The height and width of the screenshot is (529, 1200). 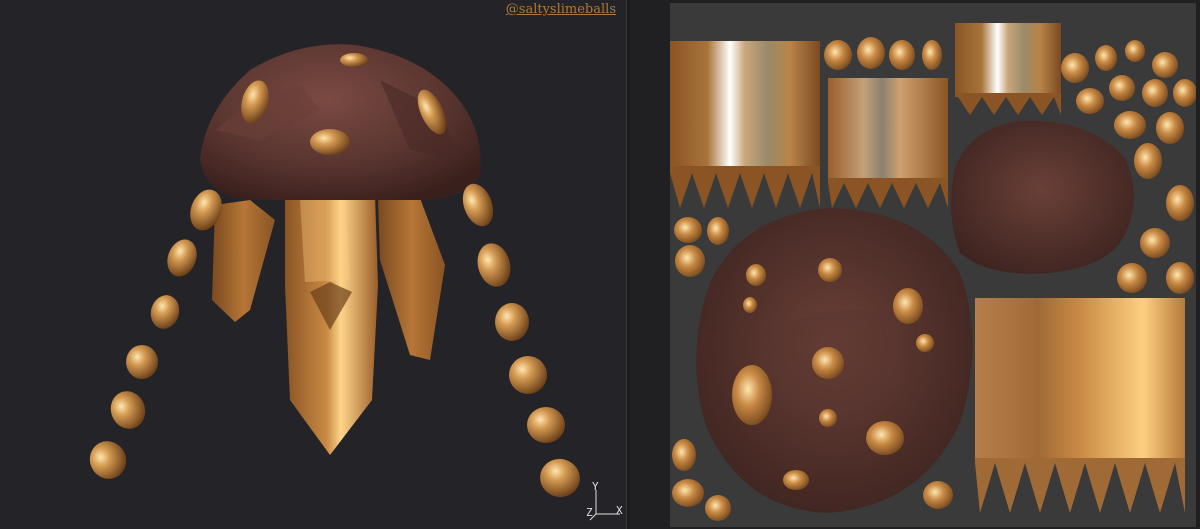 What do you see at coordinates (619, 510) in the screenshot?
I see `x-axis-label: X` at bounding box center [619, 510].